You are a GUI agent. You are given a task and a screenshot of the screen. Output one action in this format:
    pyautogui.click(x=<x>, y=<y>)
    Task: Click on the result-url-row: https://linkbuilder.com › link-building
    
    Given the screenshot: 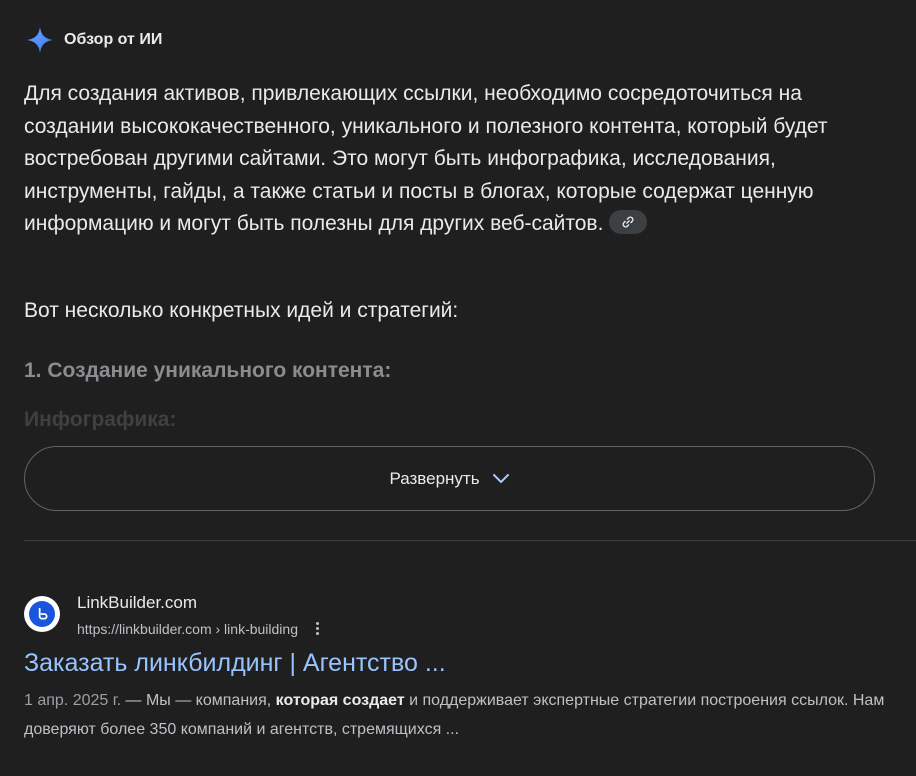 What is the action you would take?
    pyautogui.click(x=200, y=628)
    